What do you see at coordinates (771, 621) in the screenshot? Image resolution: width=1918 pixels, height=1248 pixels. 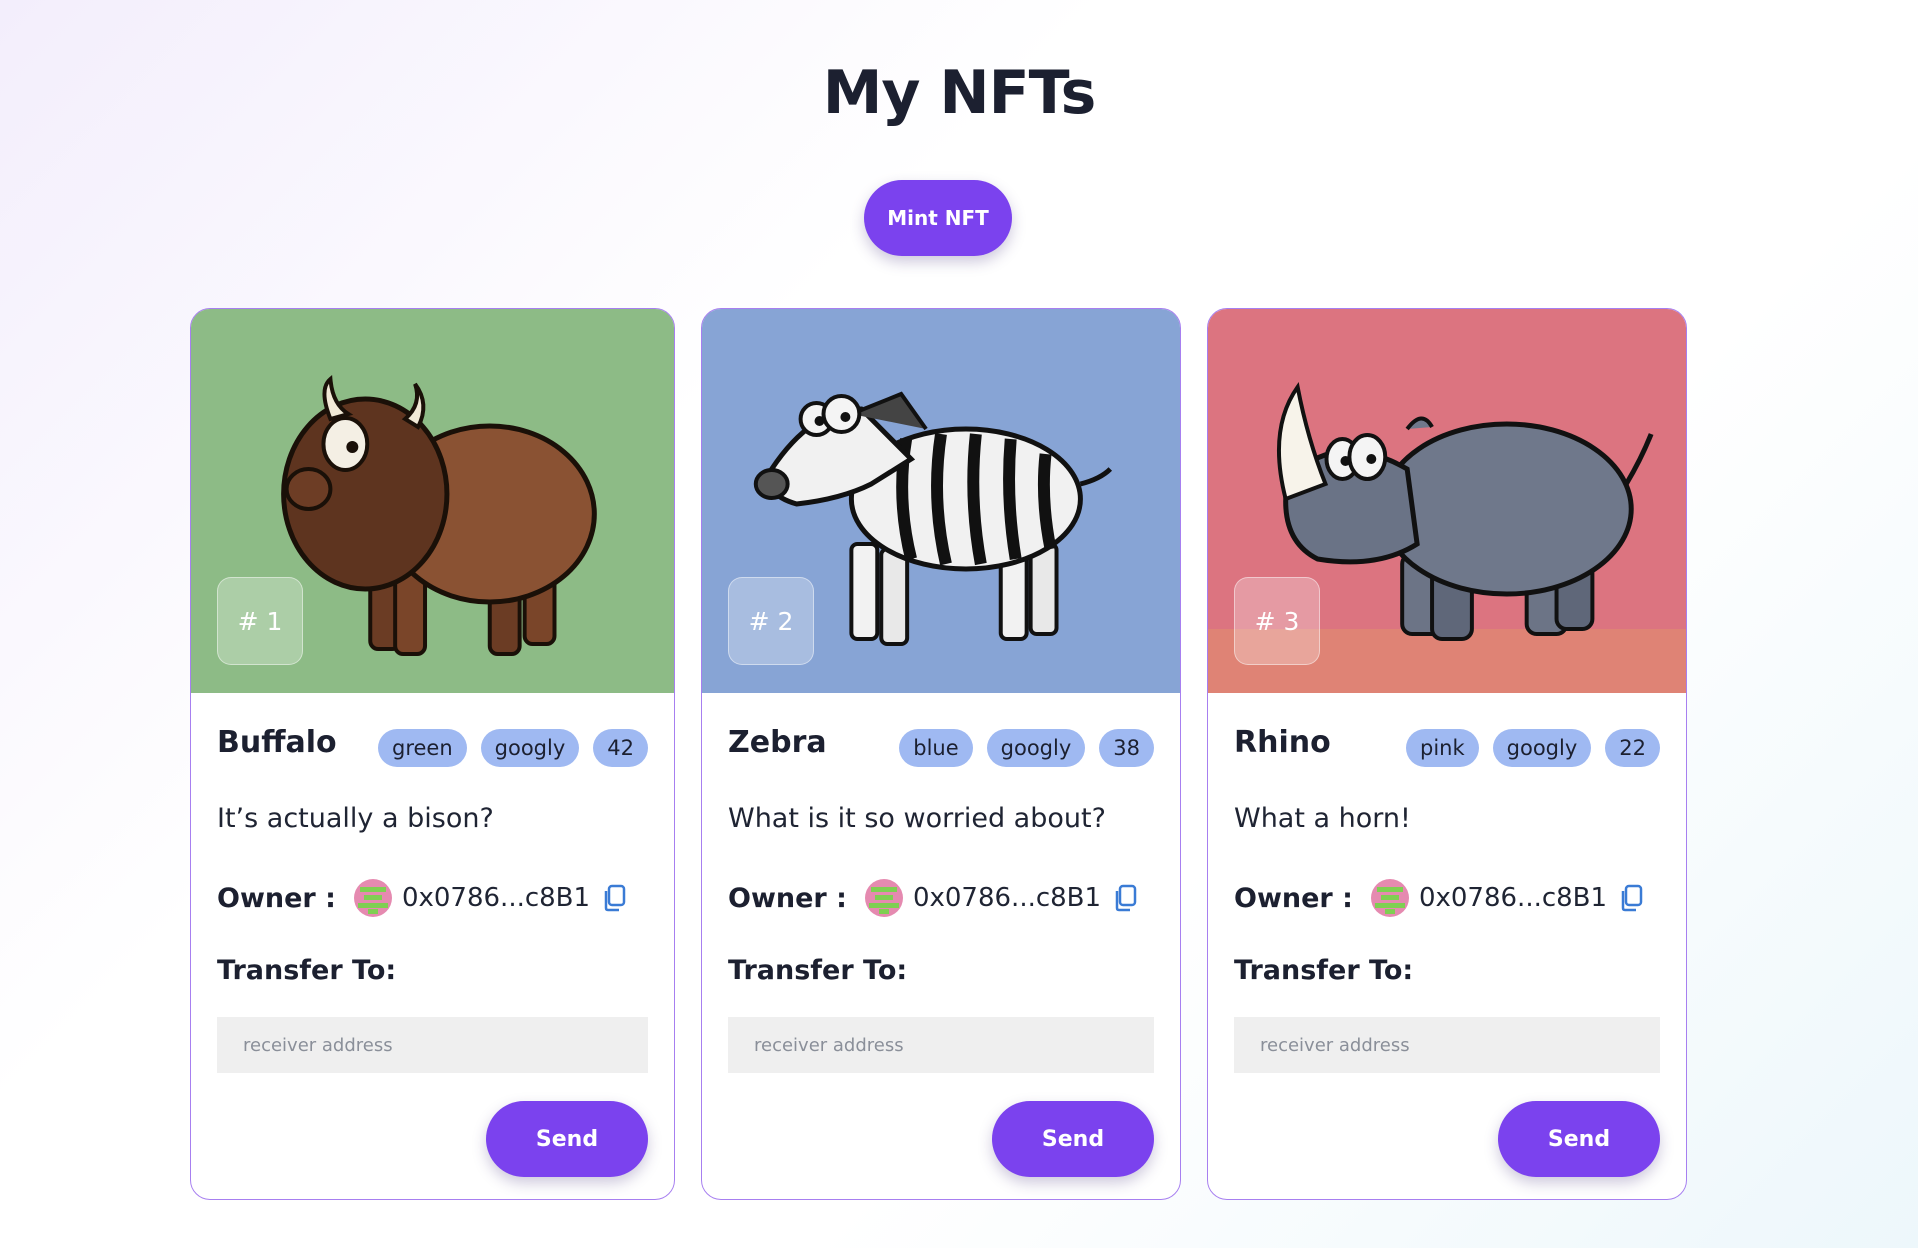 I see `token-id-badge: # 2` at bounding box center [771, 621].